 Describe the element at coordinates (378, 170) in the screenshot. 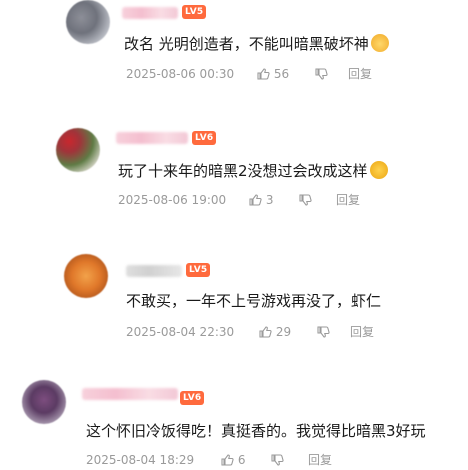

I see `ok-hand-emoji` at that location.